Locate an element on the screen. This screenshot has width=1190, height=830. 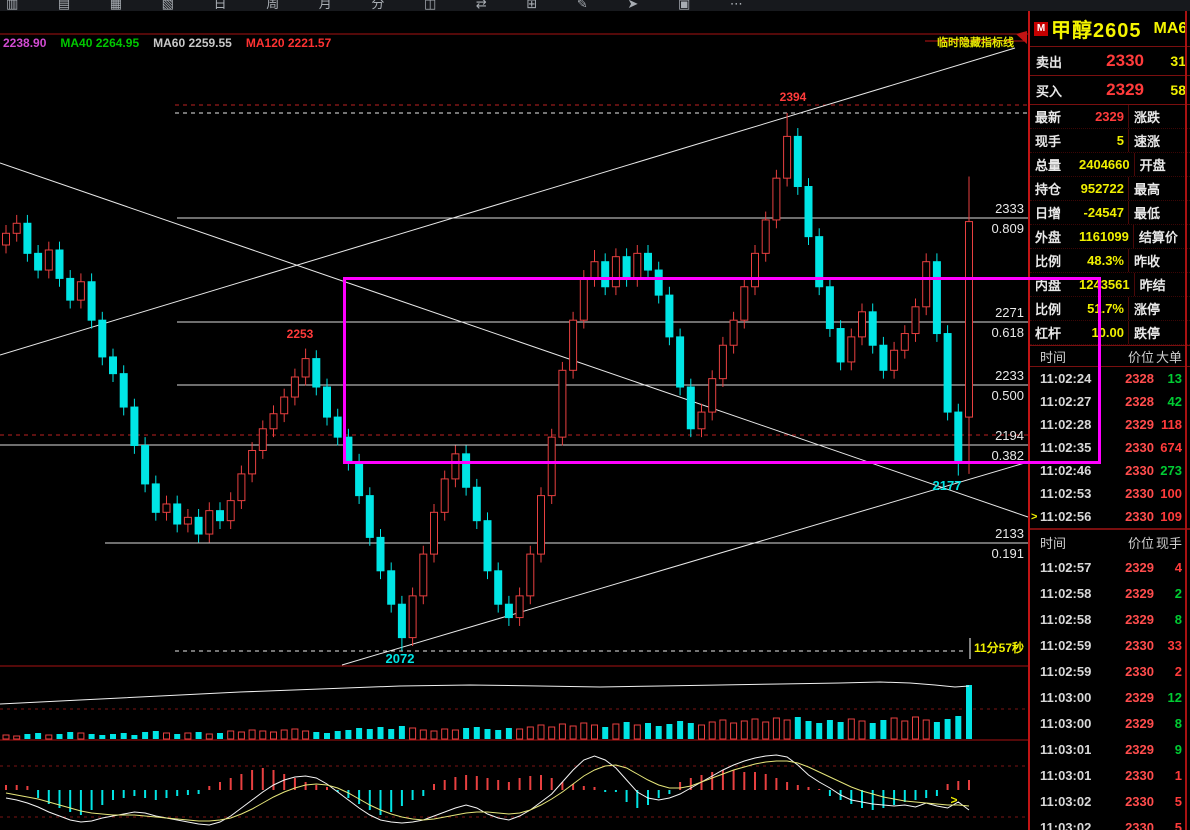
big-order-row: >11:02:56 2330 109 is located at coordinates (1110, 516).